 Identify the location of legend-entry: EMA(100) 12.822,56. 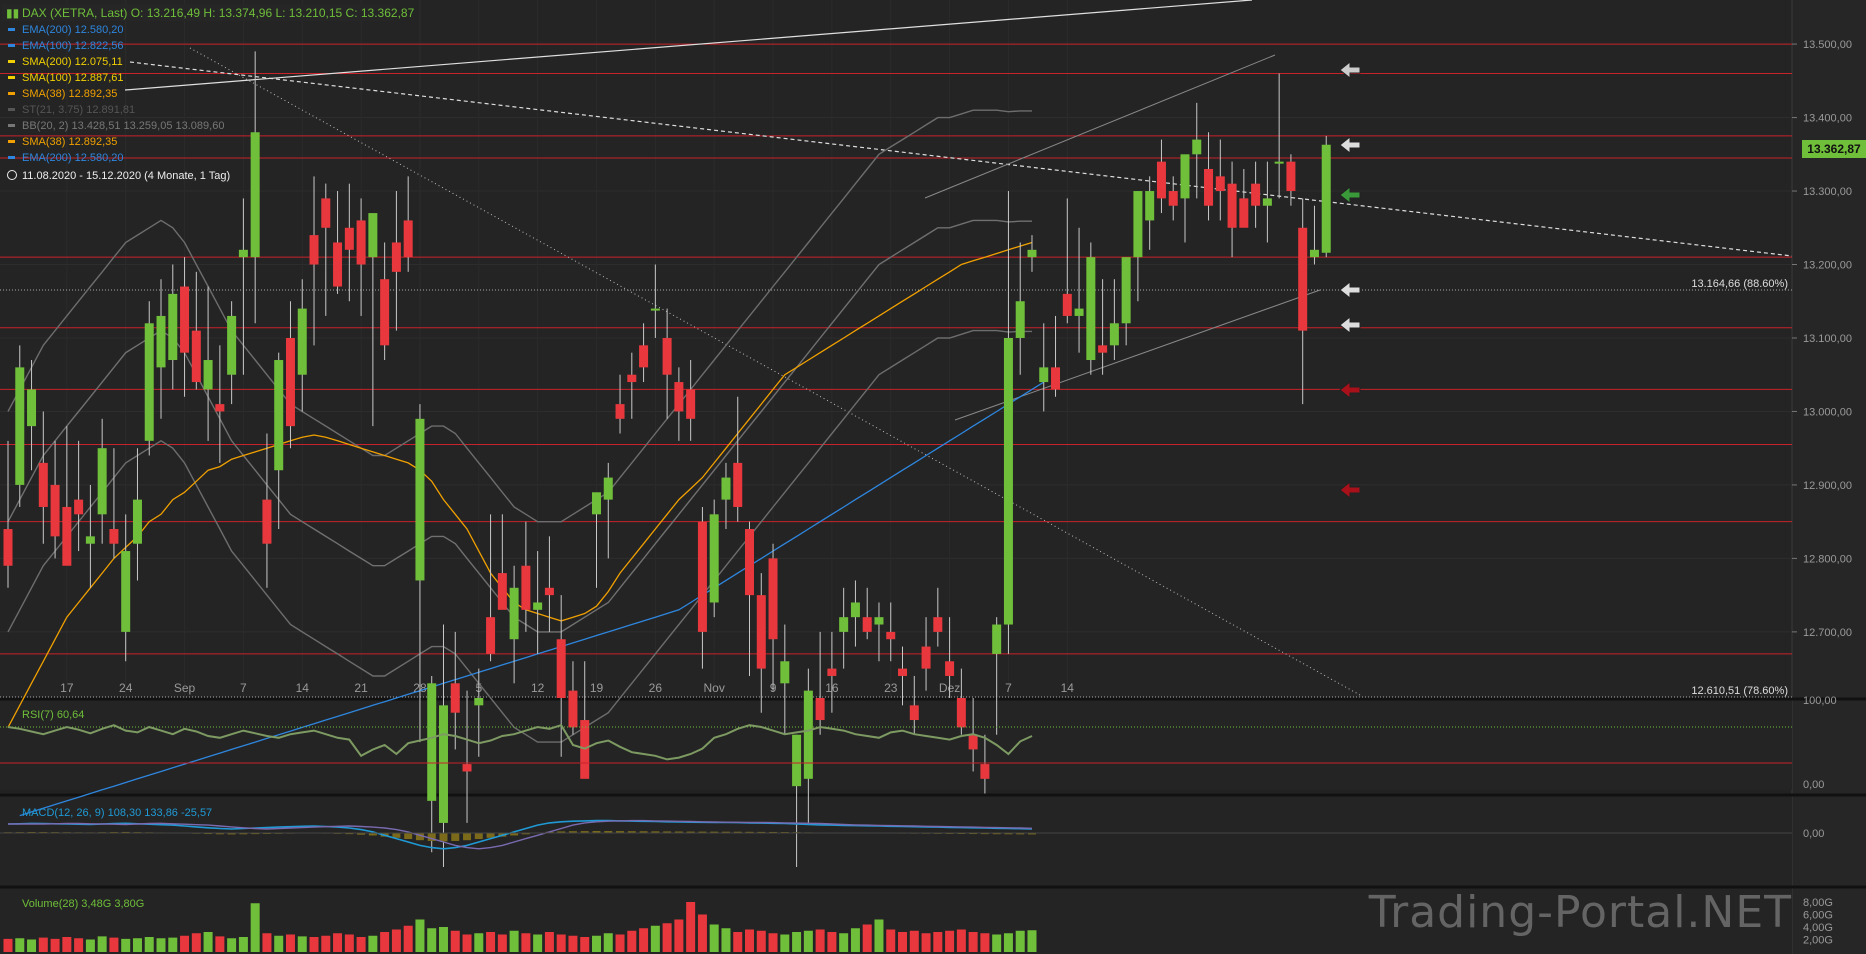
(73, 46).